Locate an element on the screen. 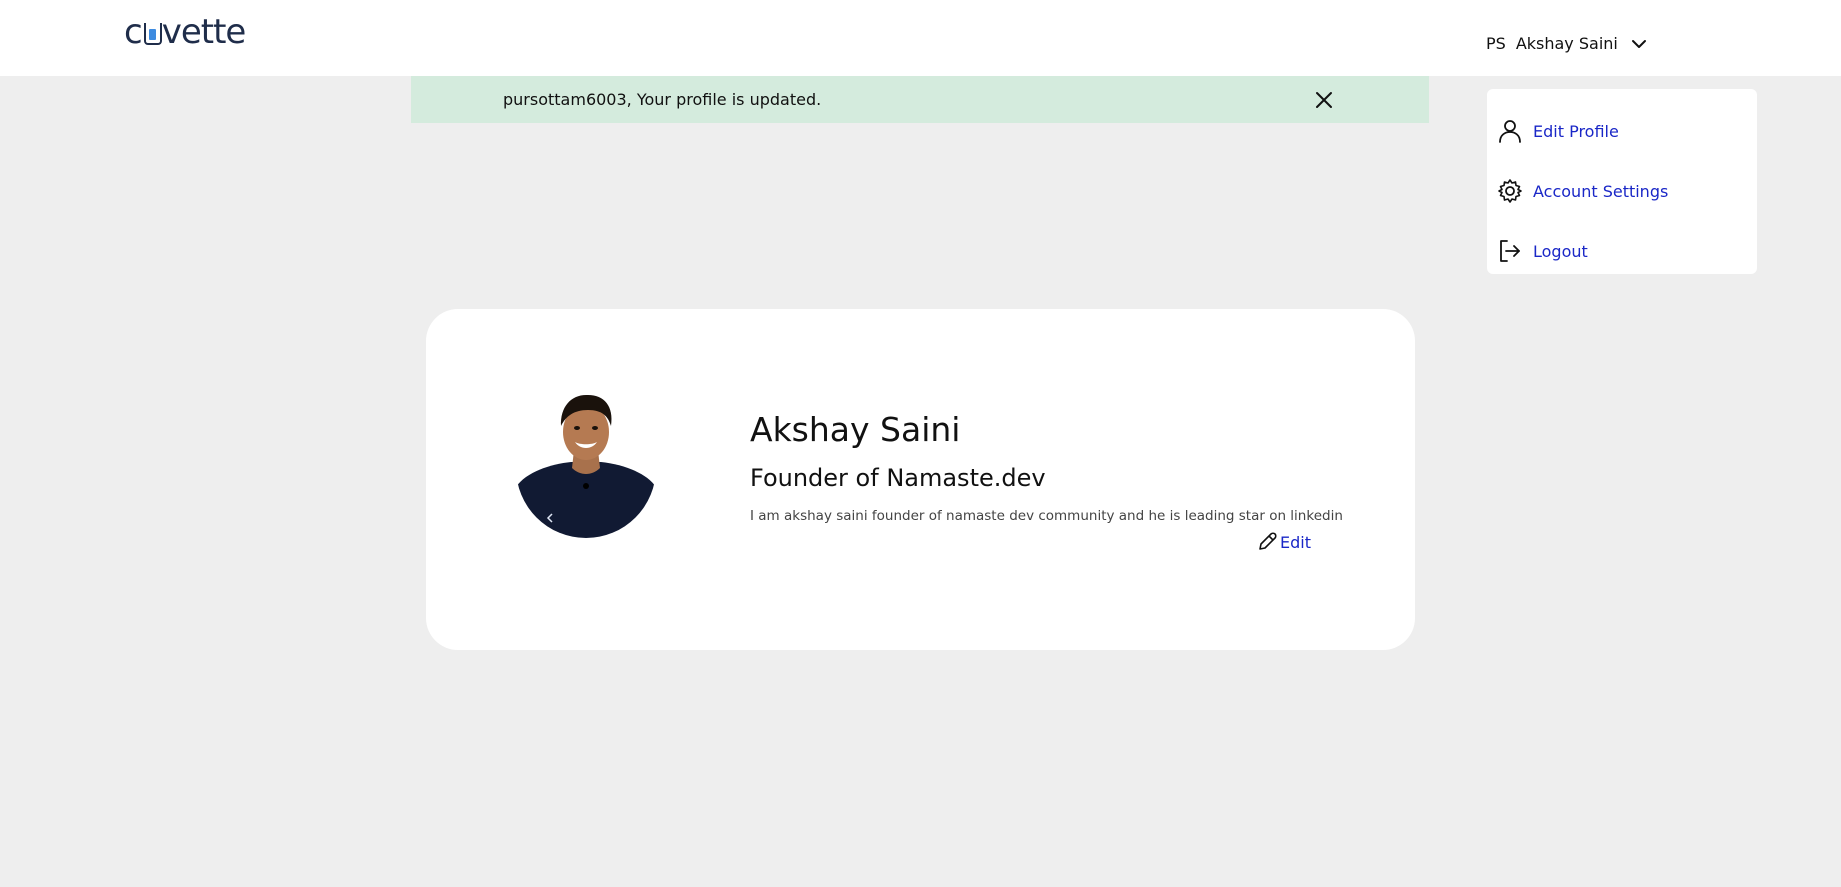 This screenshot has width=1841, height=887. gear-icon is located at coordinates (1510, 191).